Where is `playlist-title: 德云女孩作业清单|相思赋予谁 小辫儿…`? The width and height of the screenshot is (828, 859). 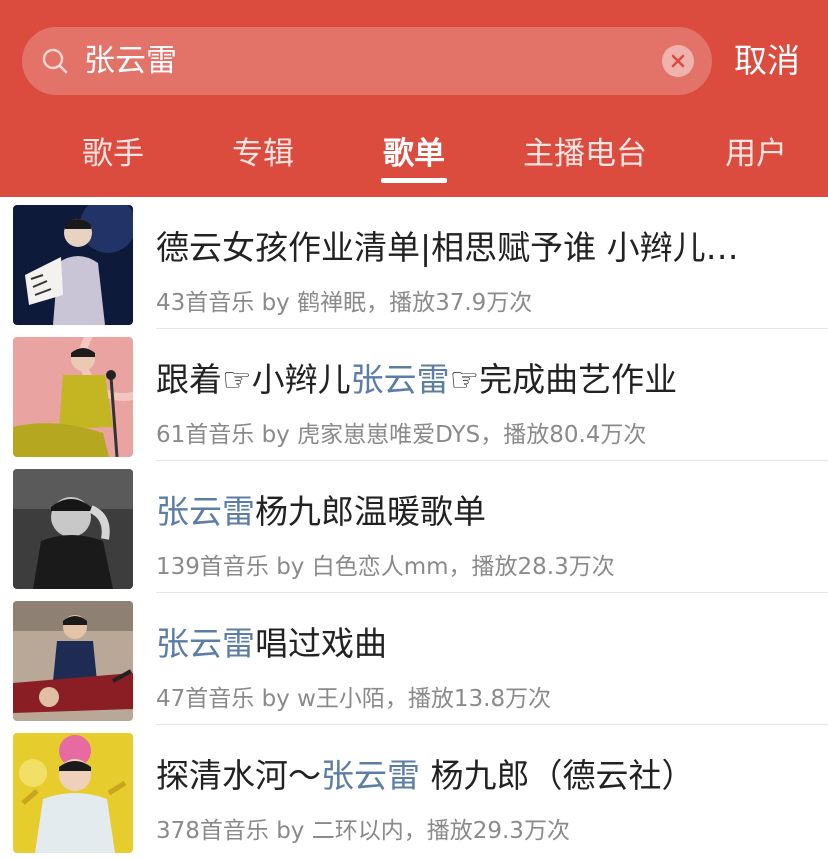 playlist-title: 德云女孩作业清单|相思赋予谁 小辫儿… is located at coordinates (447, 247).